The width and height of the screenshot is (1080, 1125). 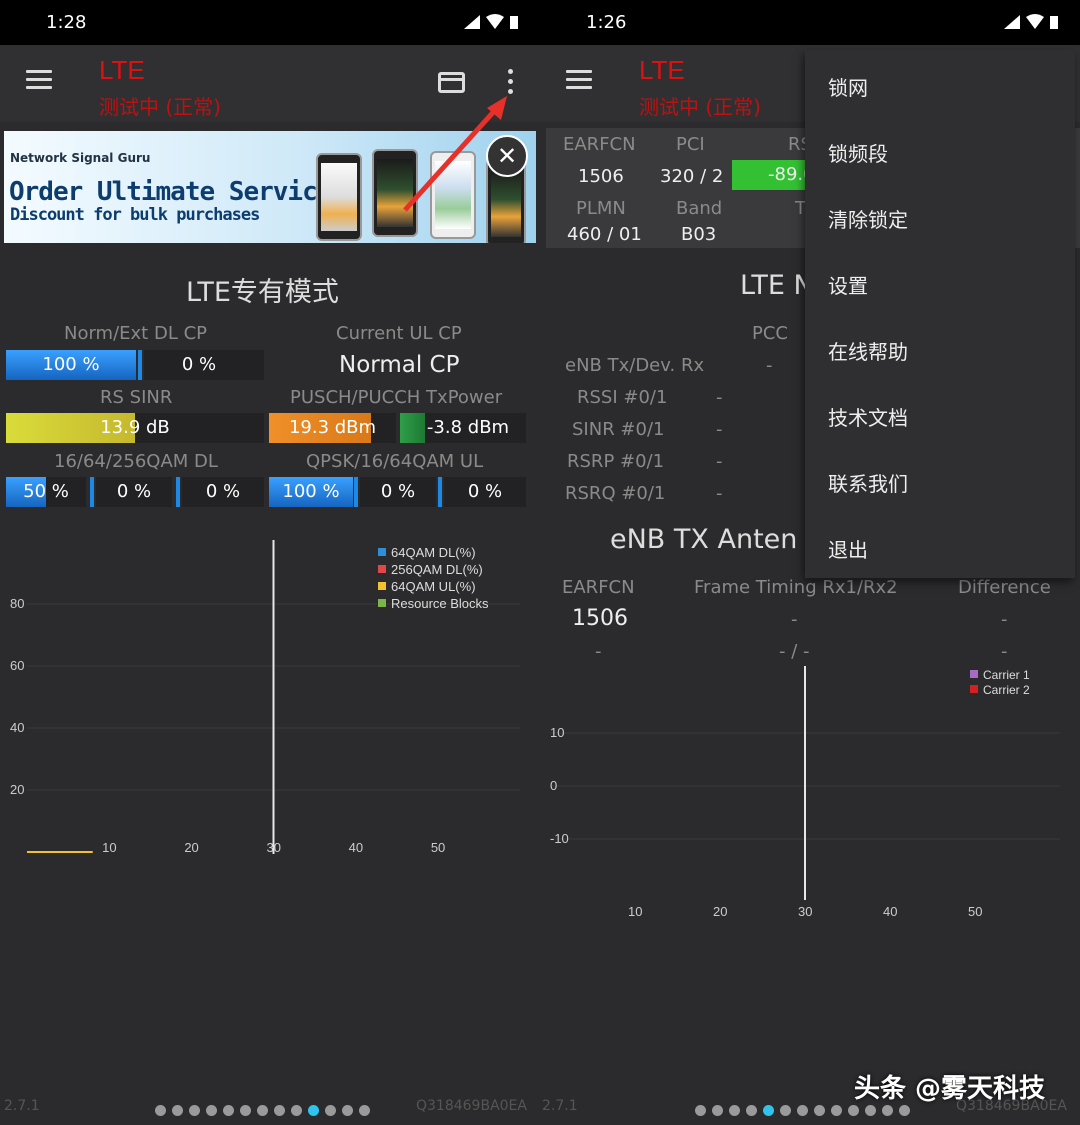 I want to click on x-tick-label: 30, so click(x=805, y=911).